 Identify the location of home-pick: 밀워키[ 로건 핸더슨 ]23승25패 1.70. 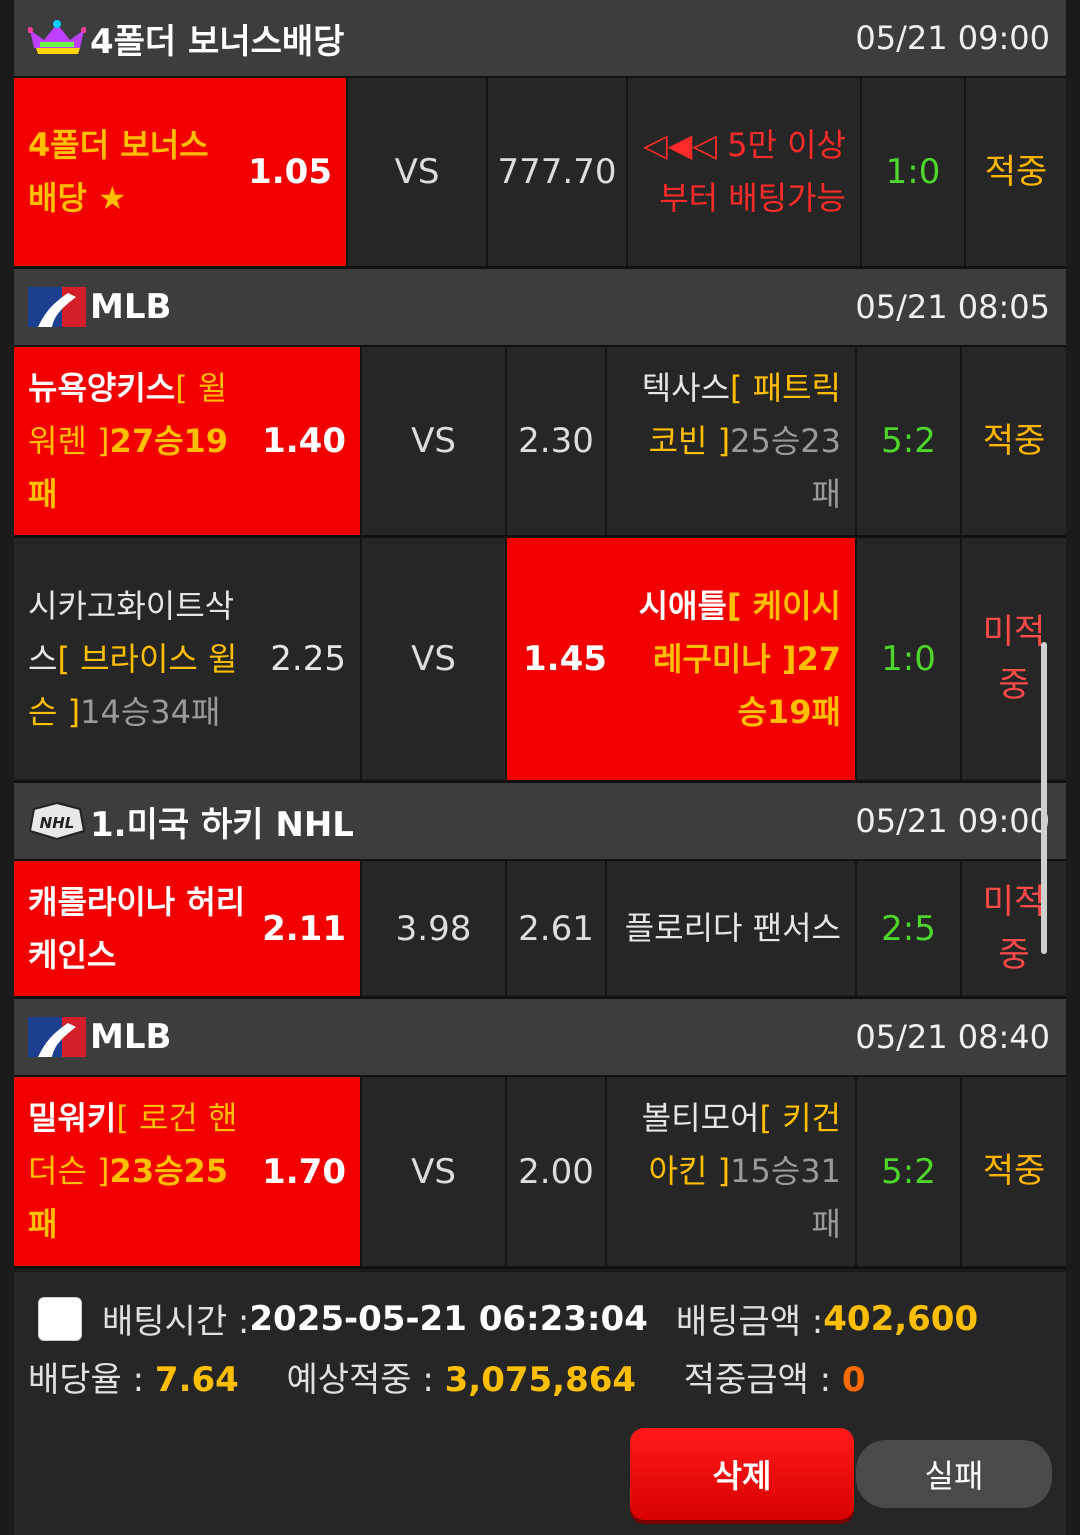
(188, 1171).